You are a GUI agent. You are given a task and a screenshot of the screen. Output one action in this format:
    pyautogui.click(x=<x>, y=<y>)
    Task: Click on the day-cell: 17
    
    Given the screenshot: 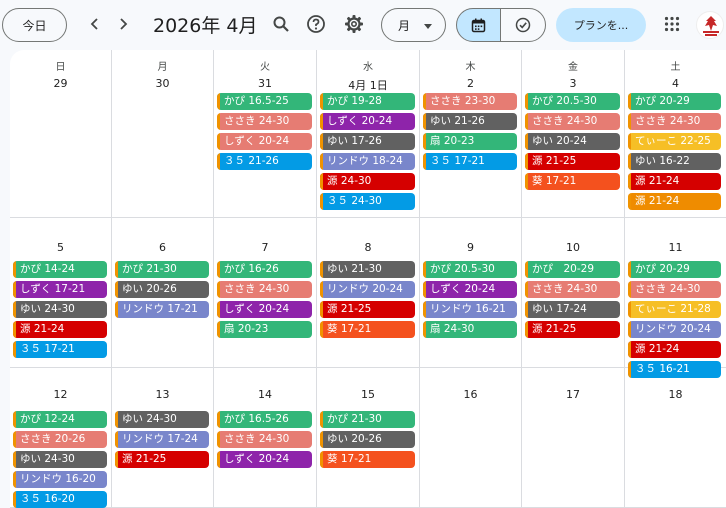 What is the action you would take?
    pyautogui.click(x=573, y=438)
    